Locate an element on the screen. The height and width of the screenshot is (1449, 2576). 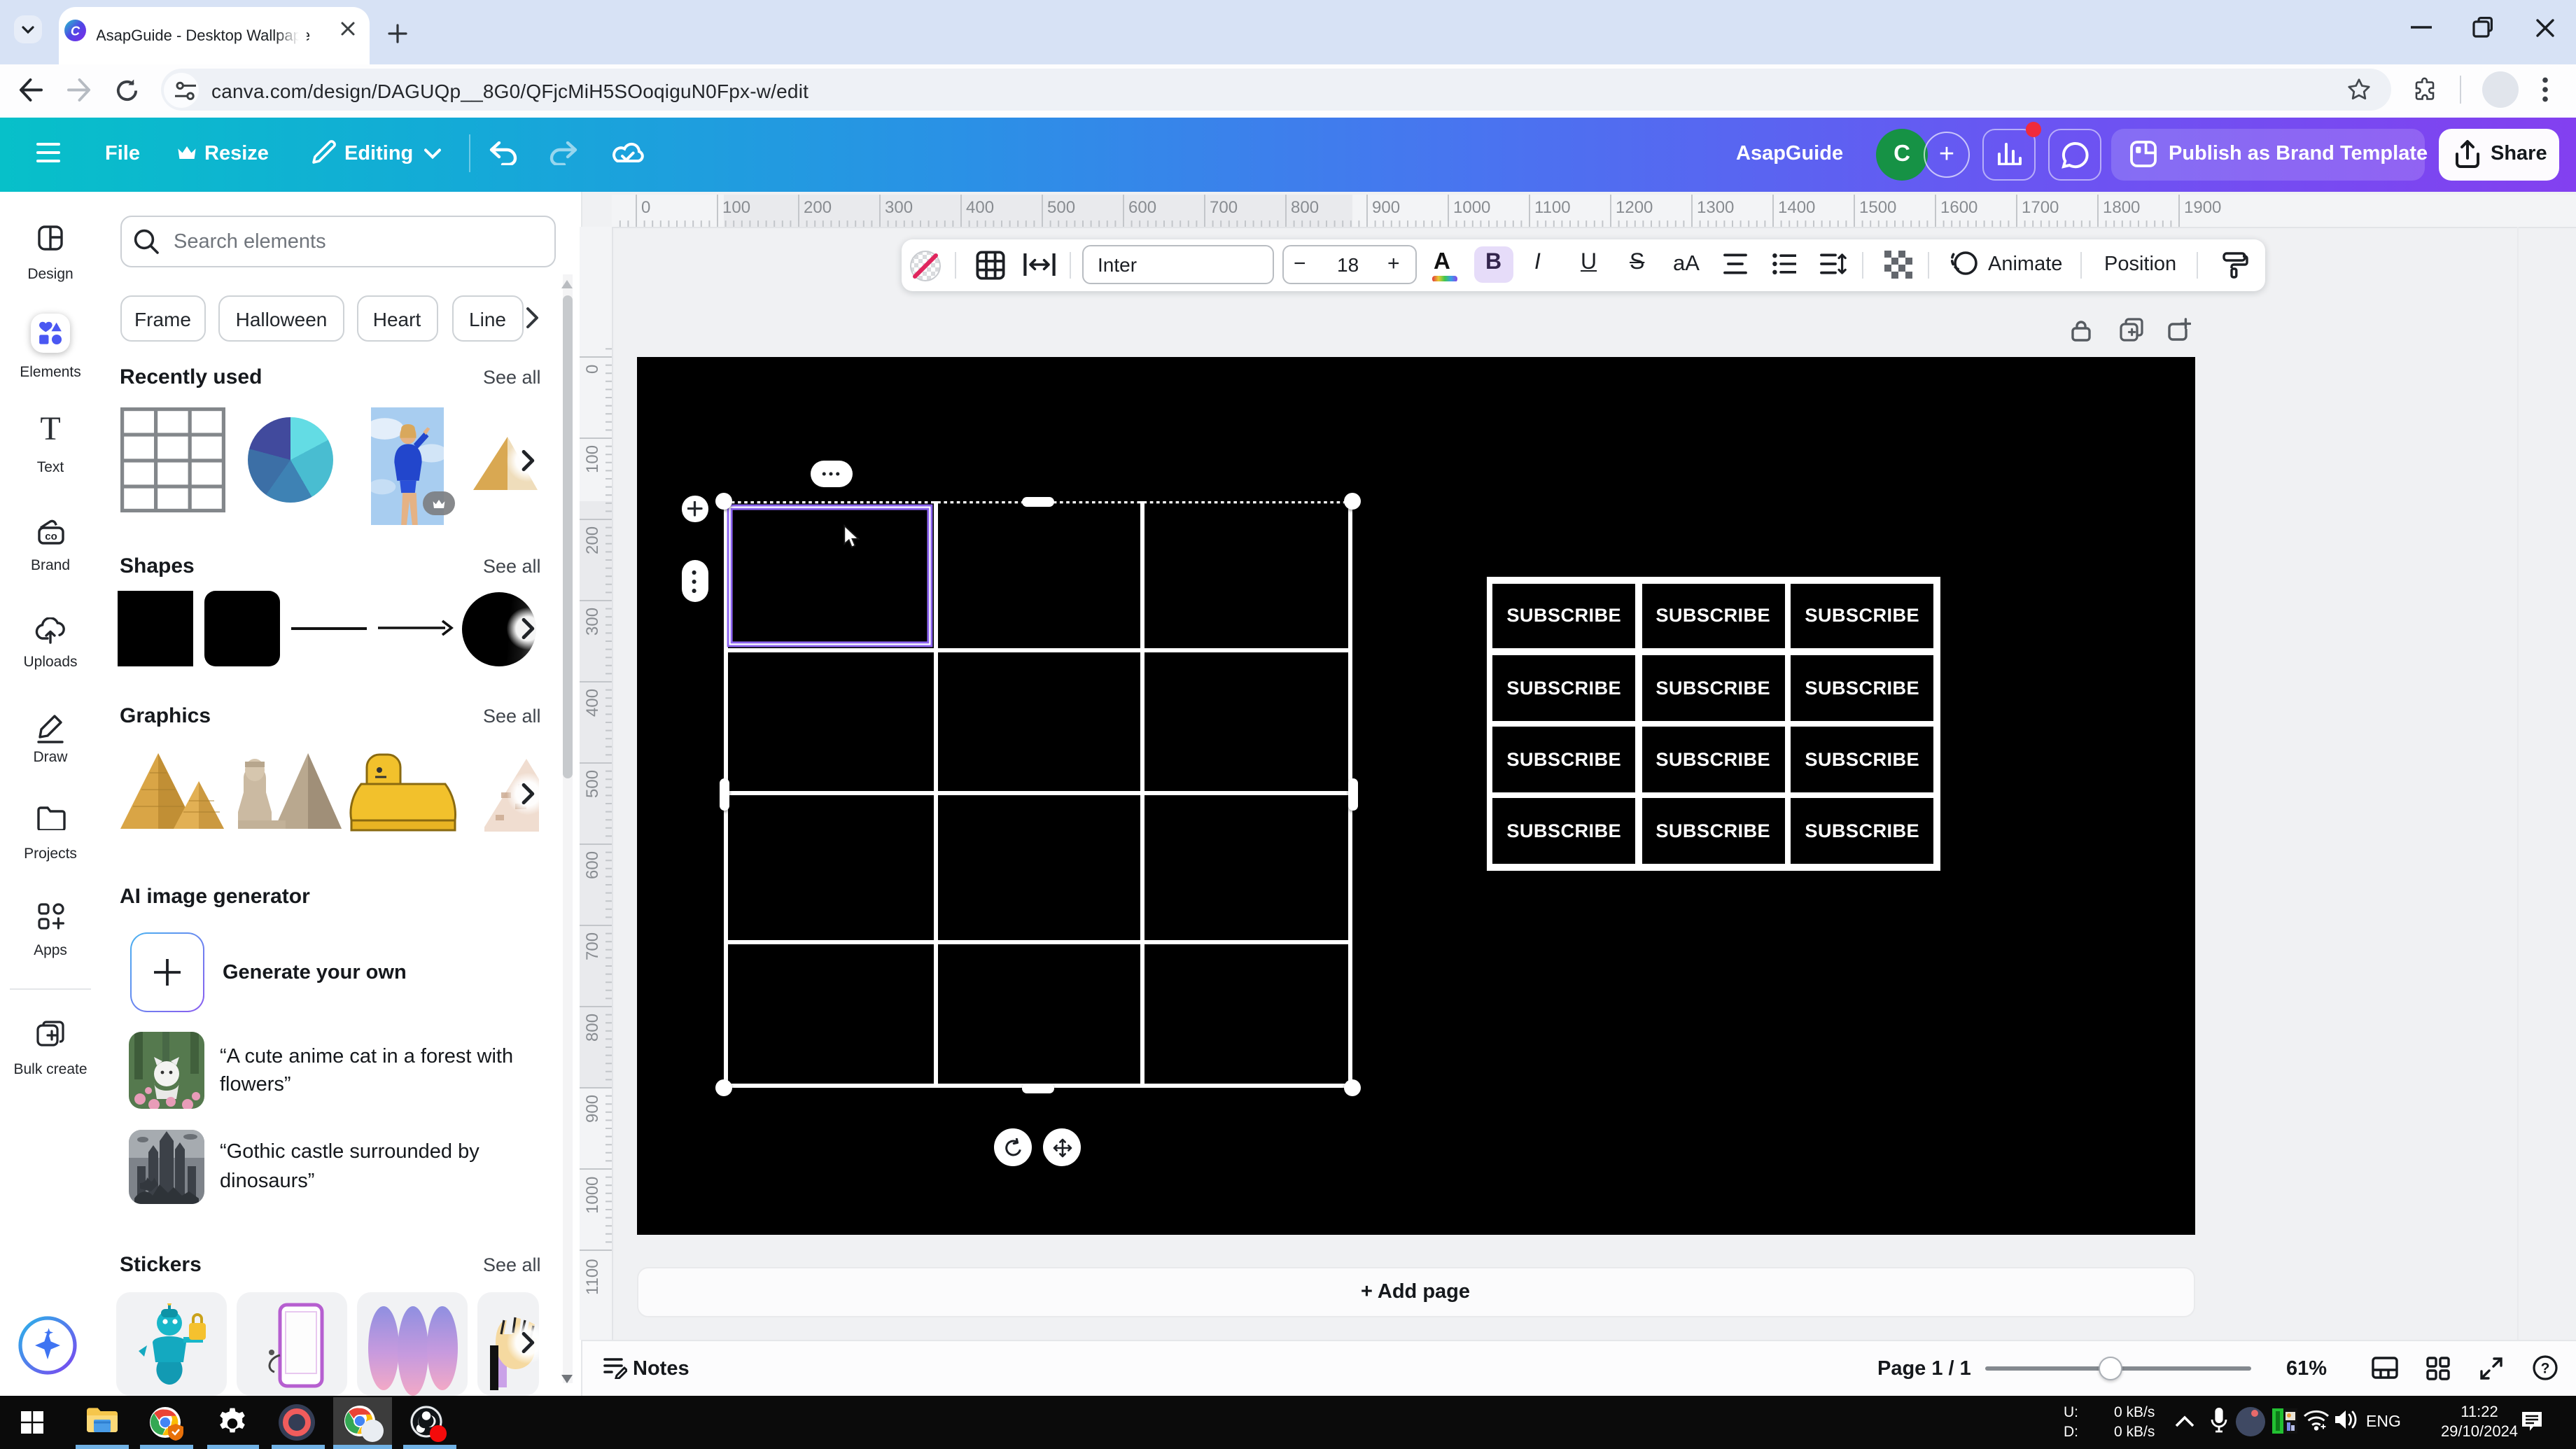
svg-text: C is located at coordinates (75, 31).